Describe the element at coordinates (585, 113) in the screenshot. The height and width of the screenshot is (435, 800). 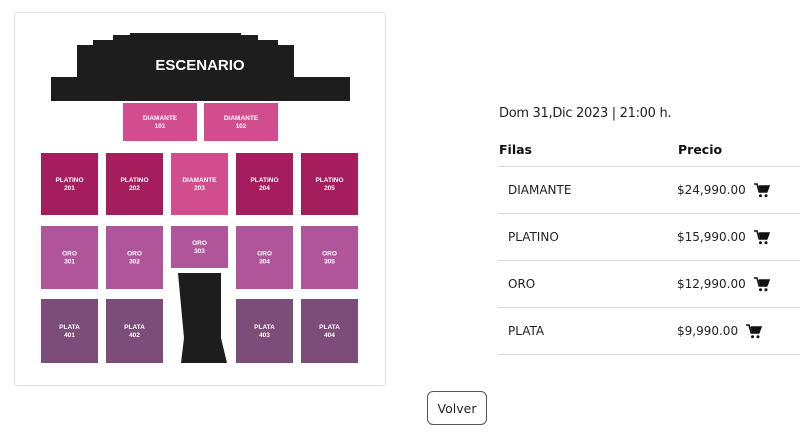
I see `event-date-time: Dom 31,Dic 2023 | 21:00 h.` at that location.